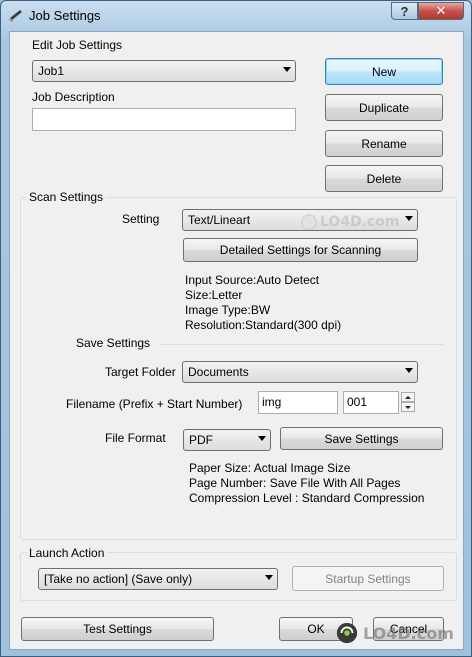 The width and height of the screenshot is (472, 657). I want to click on detailed-settings-button: Detailed Settings for Scanning, so click(300, 250).